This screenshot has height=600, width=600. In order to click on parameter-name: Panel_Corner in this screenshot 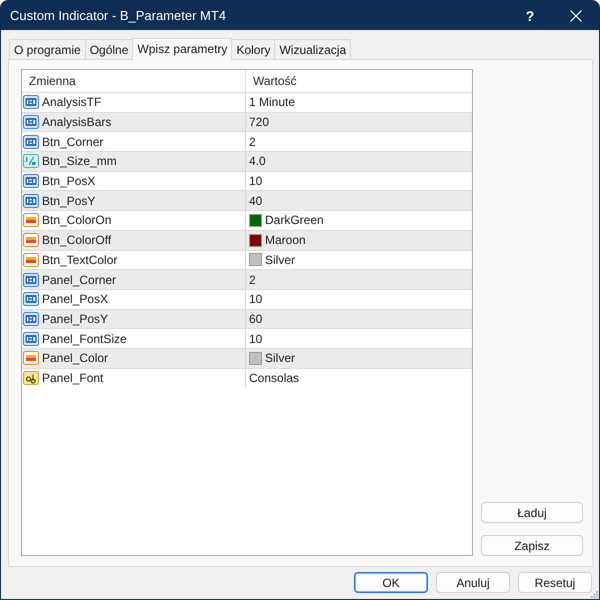, I will do `click(79, 279)`.